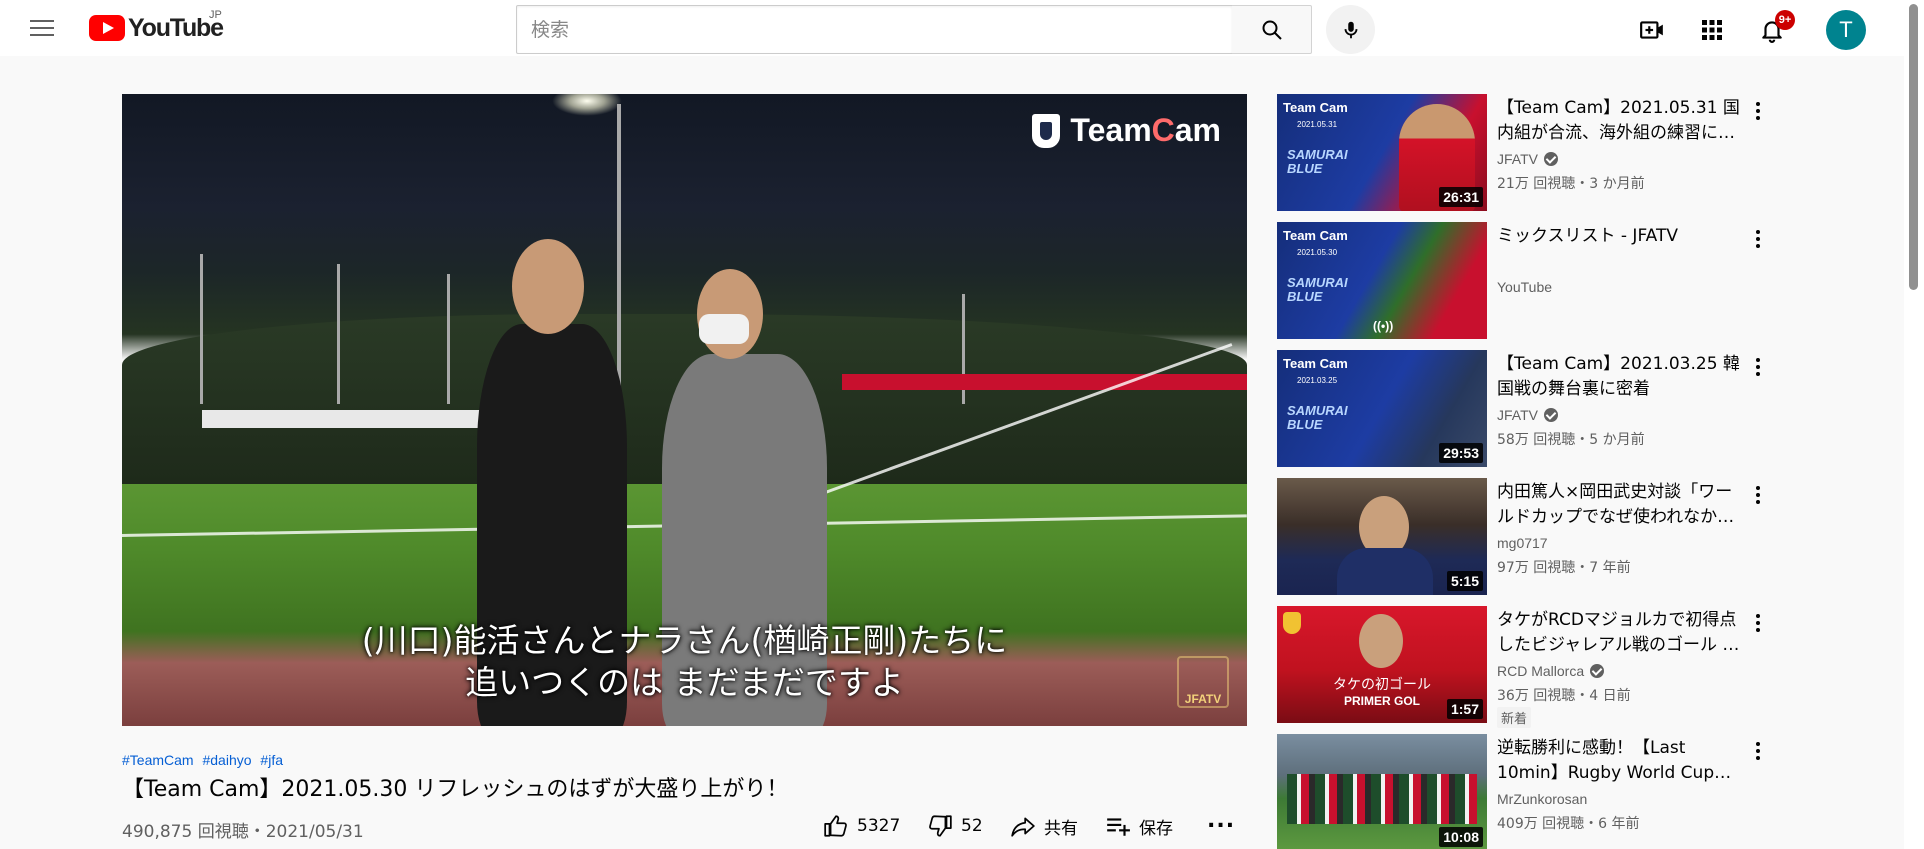  What do you see at coordinates (1564, 696) in the screenshot?
I see `view-count-age: 36万 回視聴・4 日前` at bounding box center [1564, 696].